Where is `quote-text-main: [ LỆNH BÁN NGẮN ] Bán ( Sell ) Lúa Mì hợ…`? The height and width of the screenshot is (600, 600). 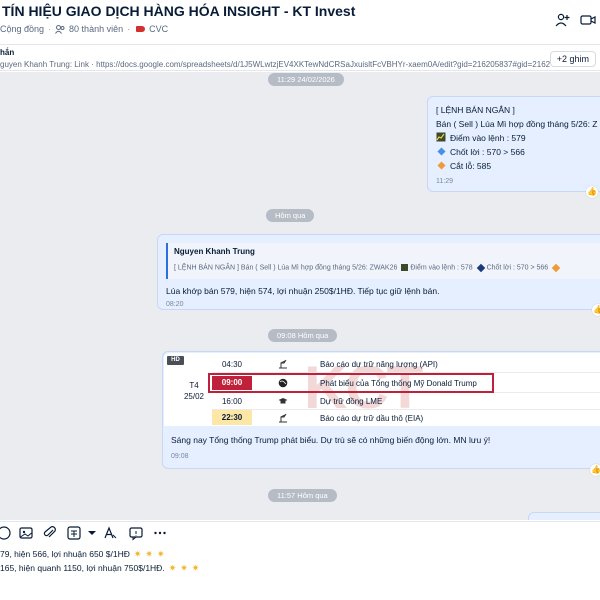
quote-text-main: [ LỆNH BÁN NGẮN ] Bán ( Sell ) Lúa Mì hợ… is located at coordinates (286, 268).